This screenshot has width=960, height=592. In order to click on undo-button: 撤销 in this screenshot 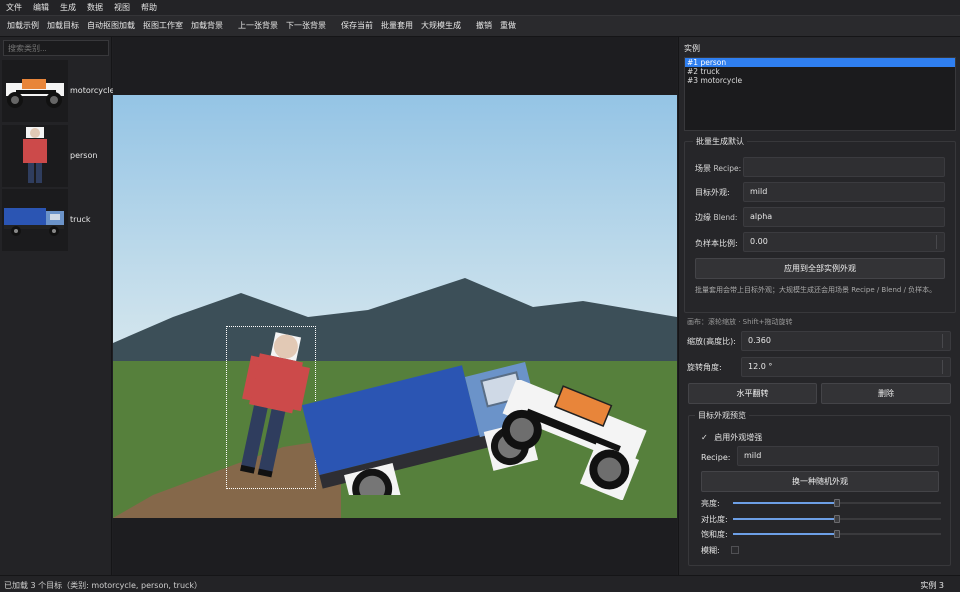, I will do `click(484, 26)`.